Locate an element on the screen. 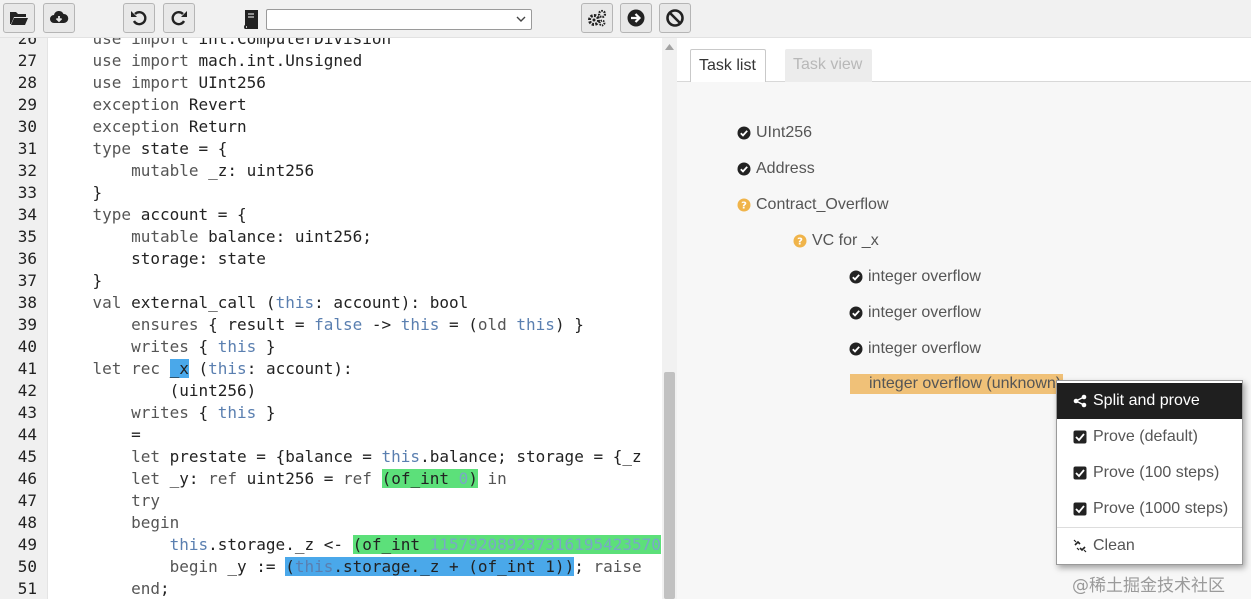 This screenshot has width=1251, height=599. line-number: 47 is located at coordinates (27, 500).